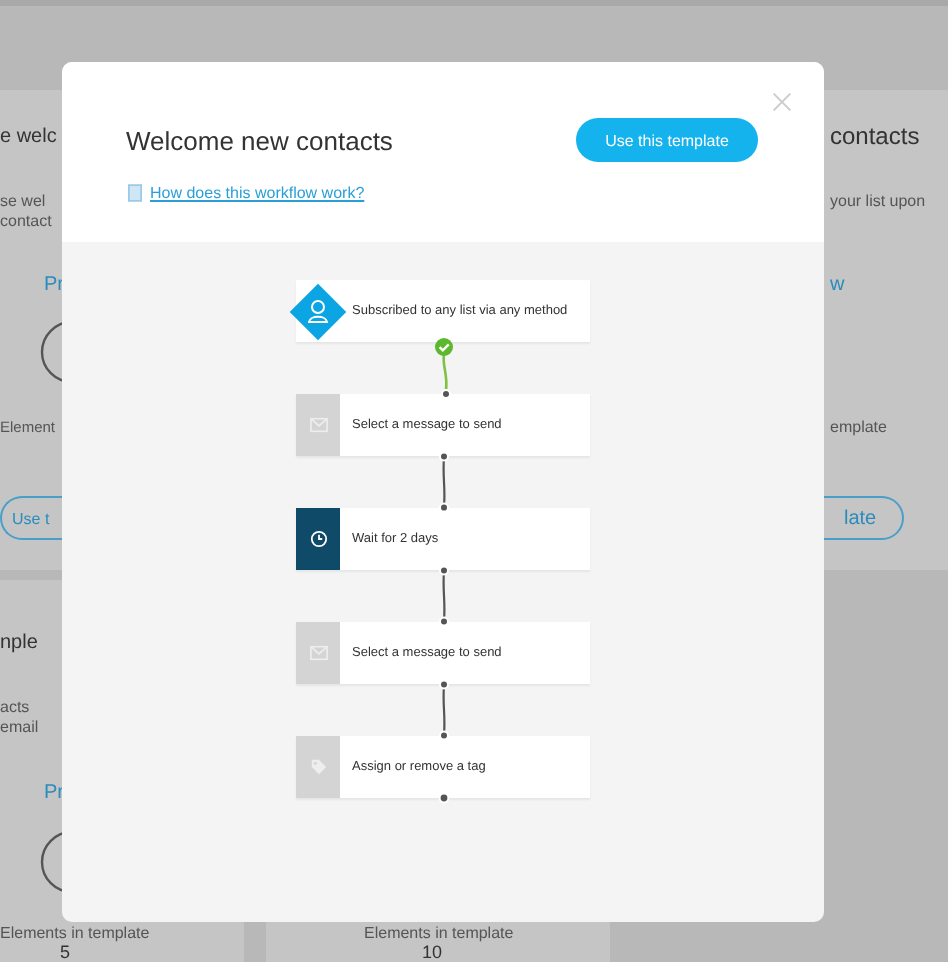 The height and width of the screenshot is (962, 948). What do you see at coordinates (837, 285) in the screenshot?
I see `preview-link: w` at bounding box center [837, 285].